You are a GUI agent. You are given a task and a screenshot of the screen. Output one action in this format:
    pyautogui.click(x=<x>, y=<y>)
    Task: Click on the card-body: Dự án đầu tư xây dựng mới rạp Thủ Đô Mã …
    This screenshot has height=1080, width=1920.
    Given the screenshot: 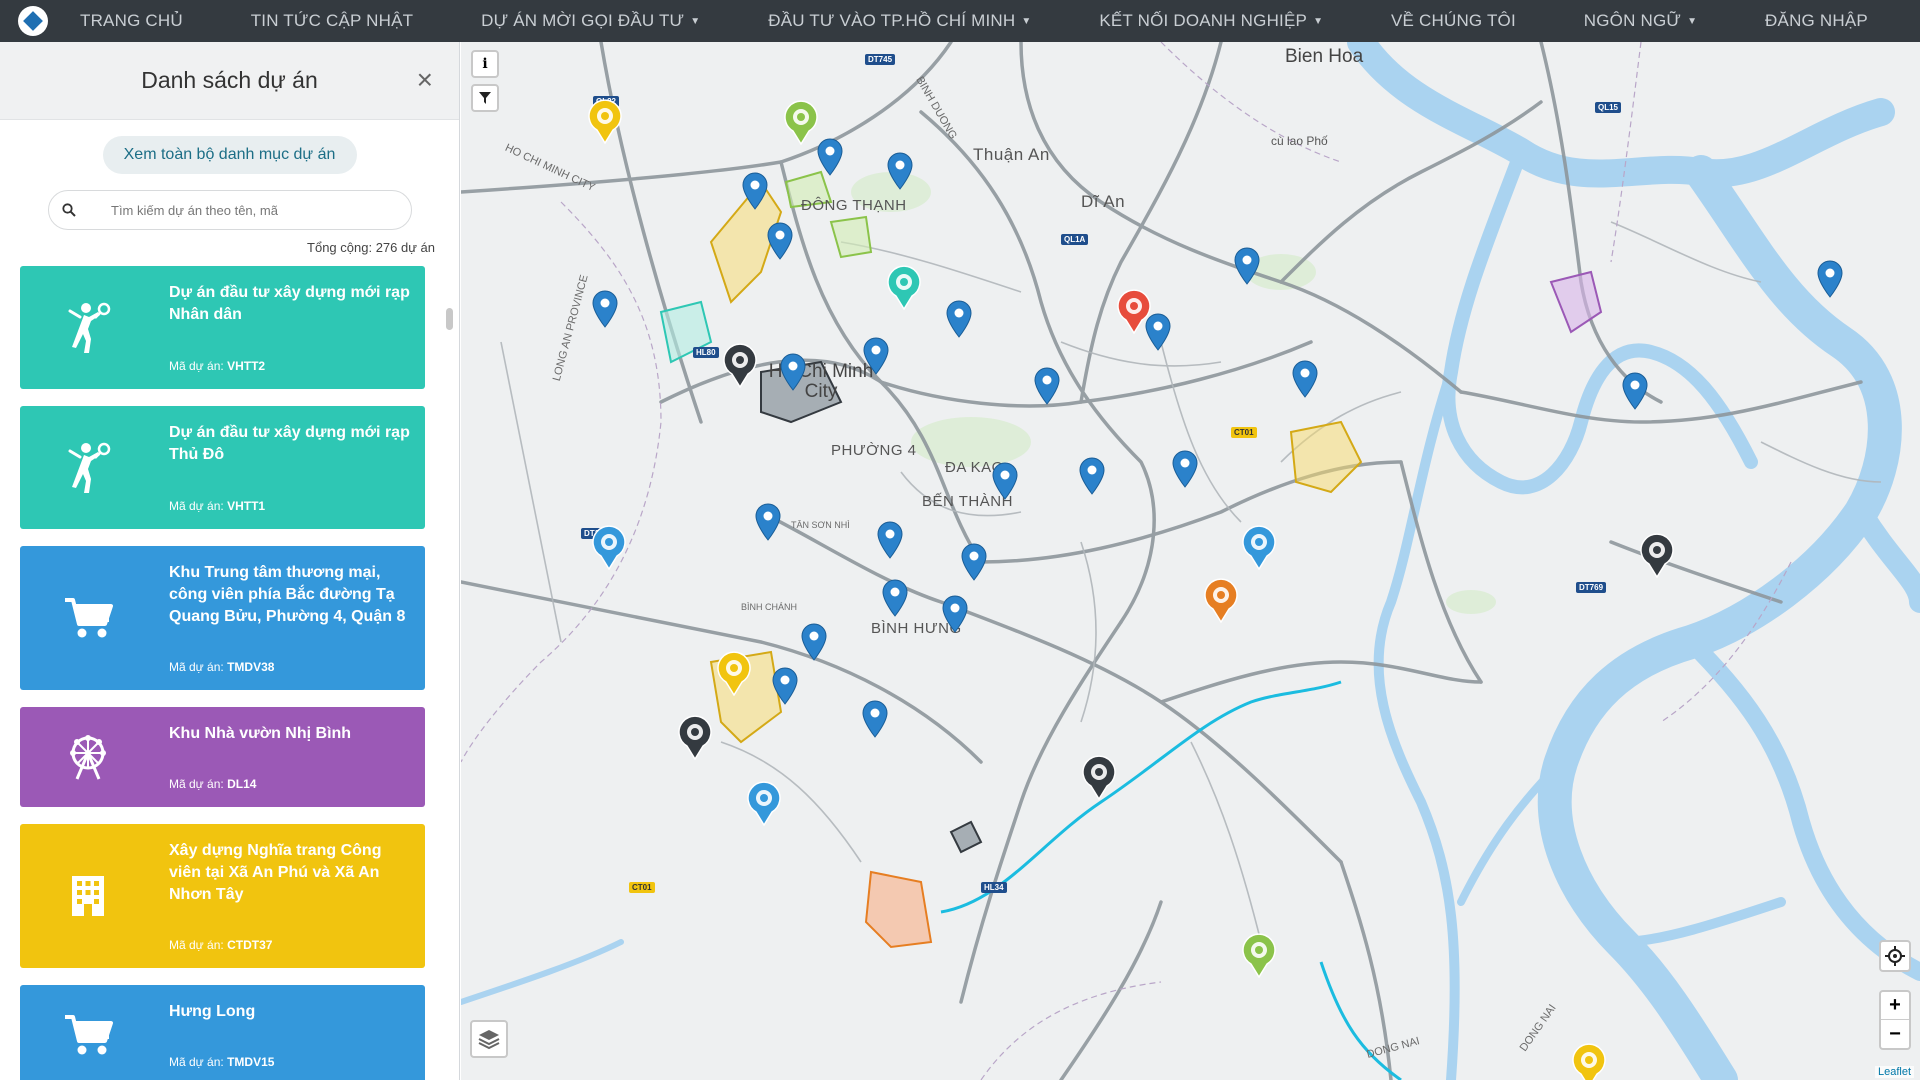 What is the action you would take?
    pyautogui.click(x=290, y=467)
    